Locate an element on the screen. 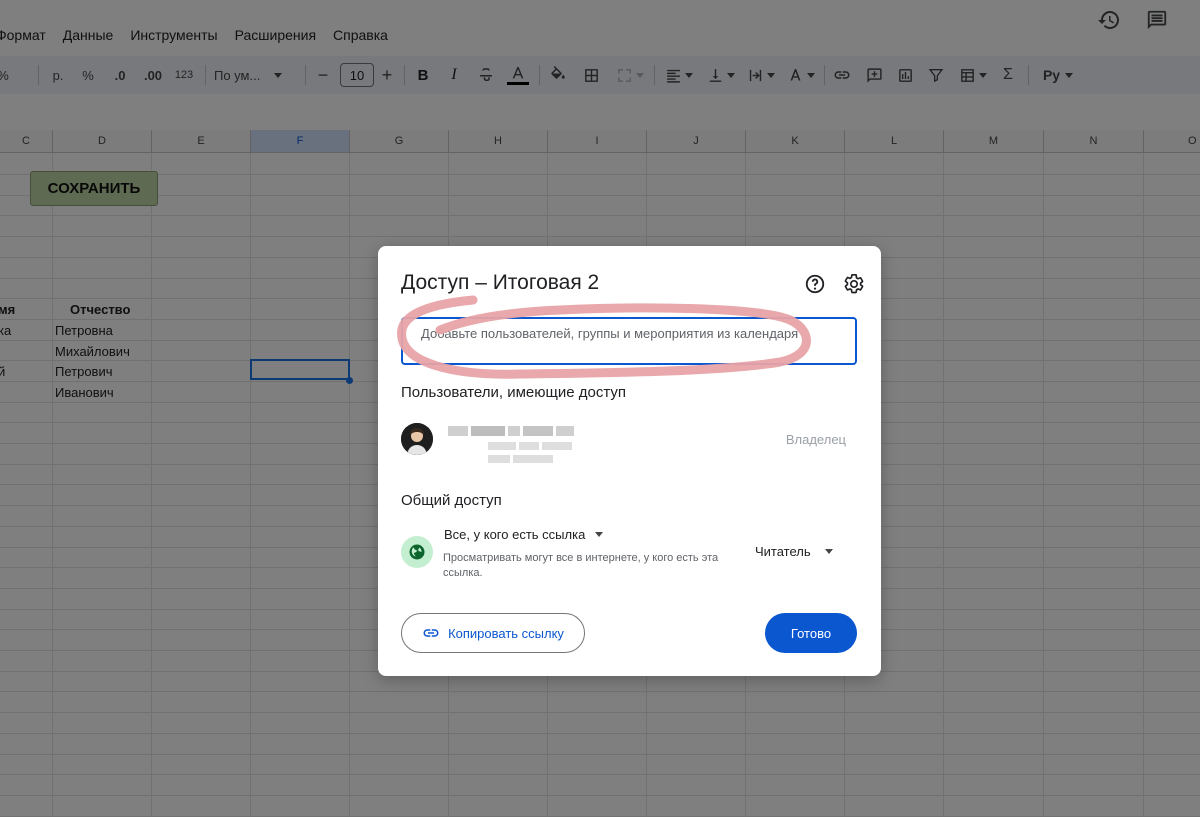 The image size is (1200, 817). avatar-image is located at coordinates (417, 439).